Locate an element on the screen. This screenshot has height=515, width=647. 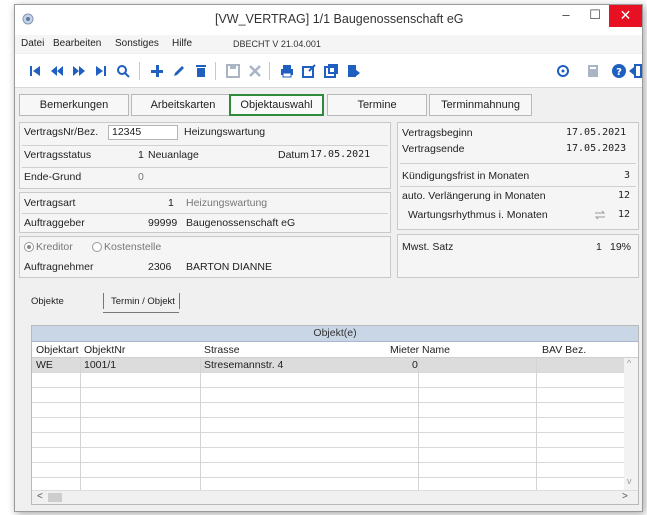
vertragsart-code: 1 is located at coordinates (171, 203).